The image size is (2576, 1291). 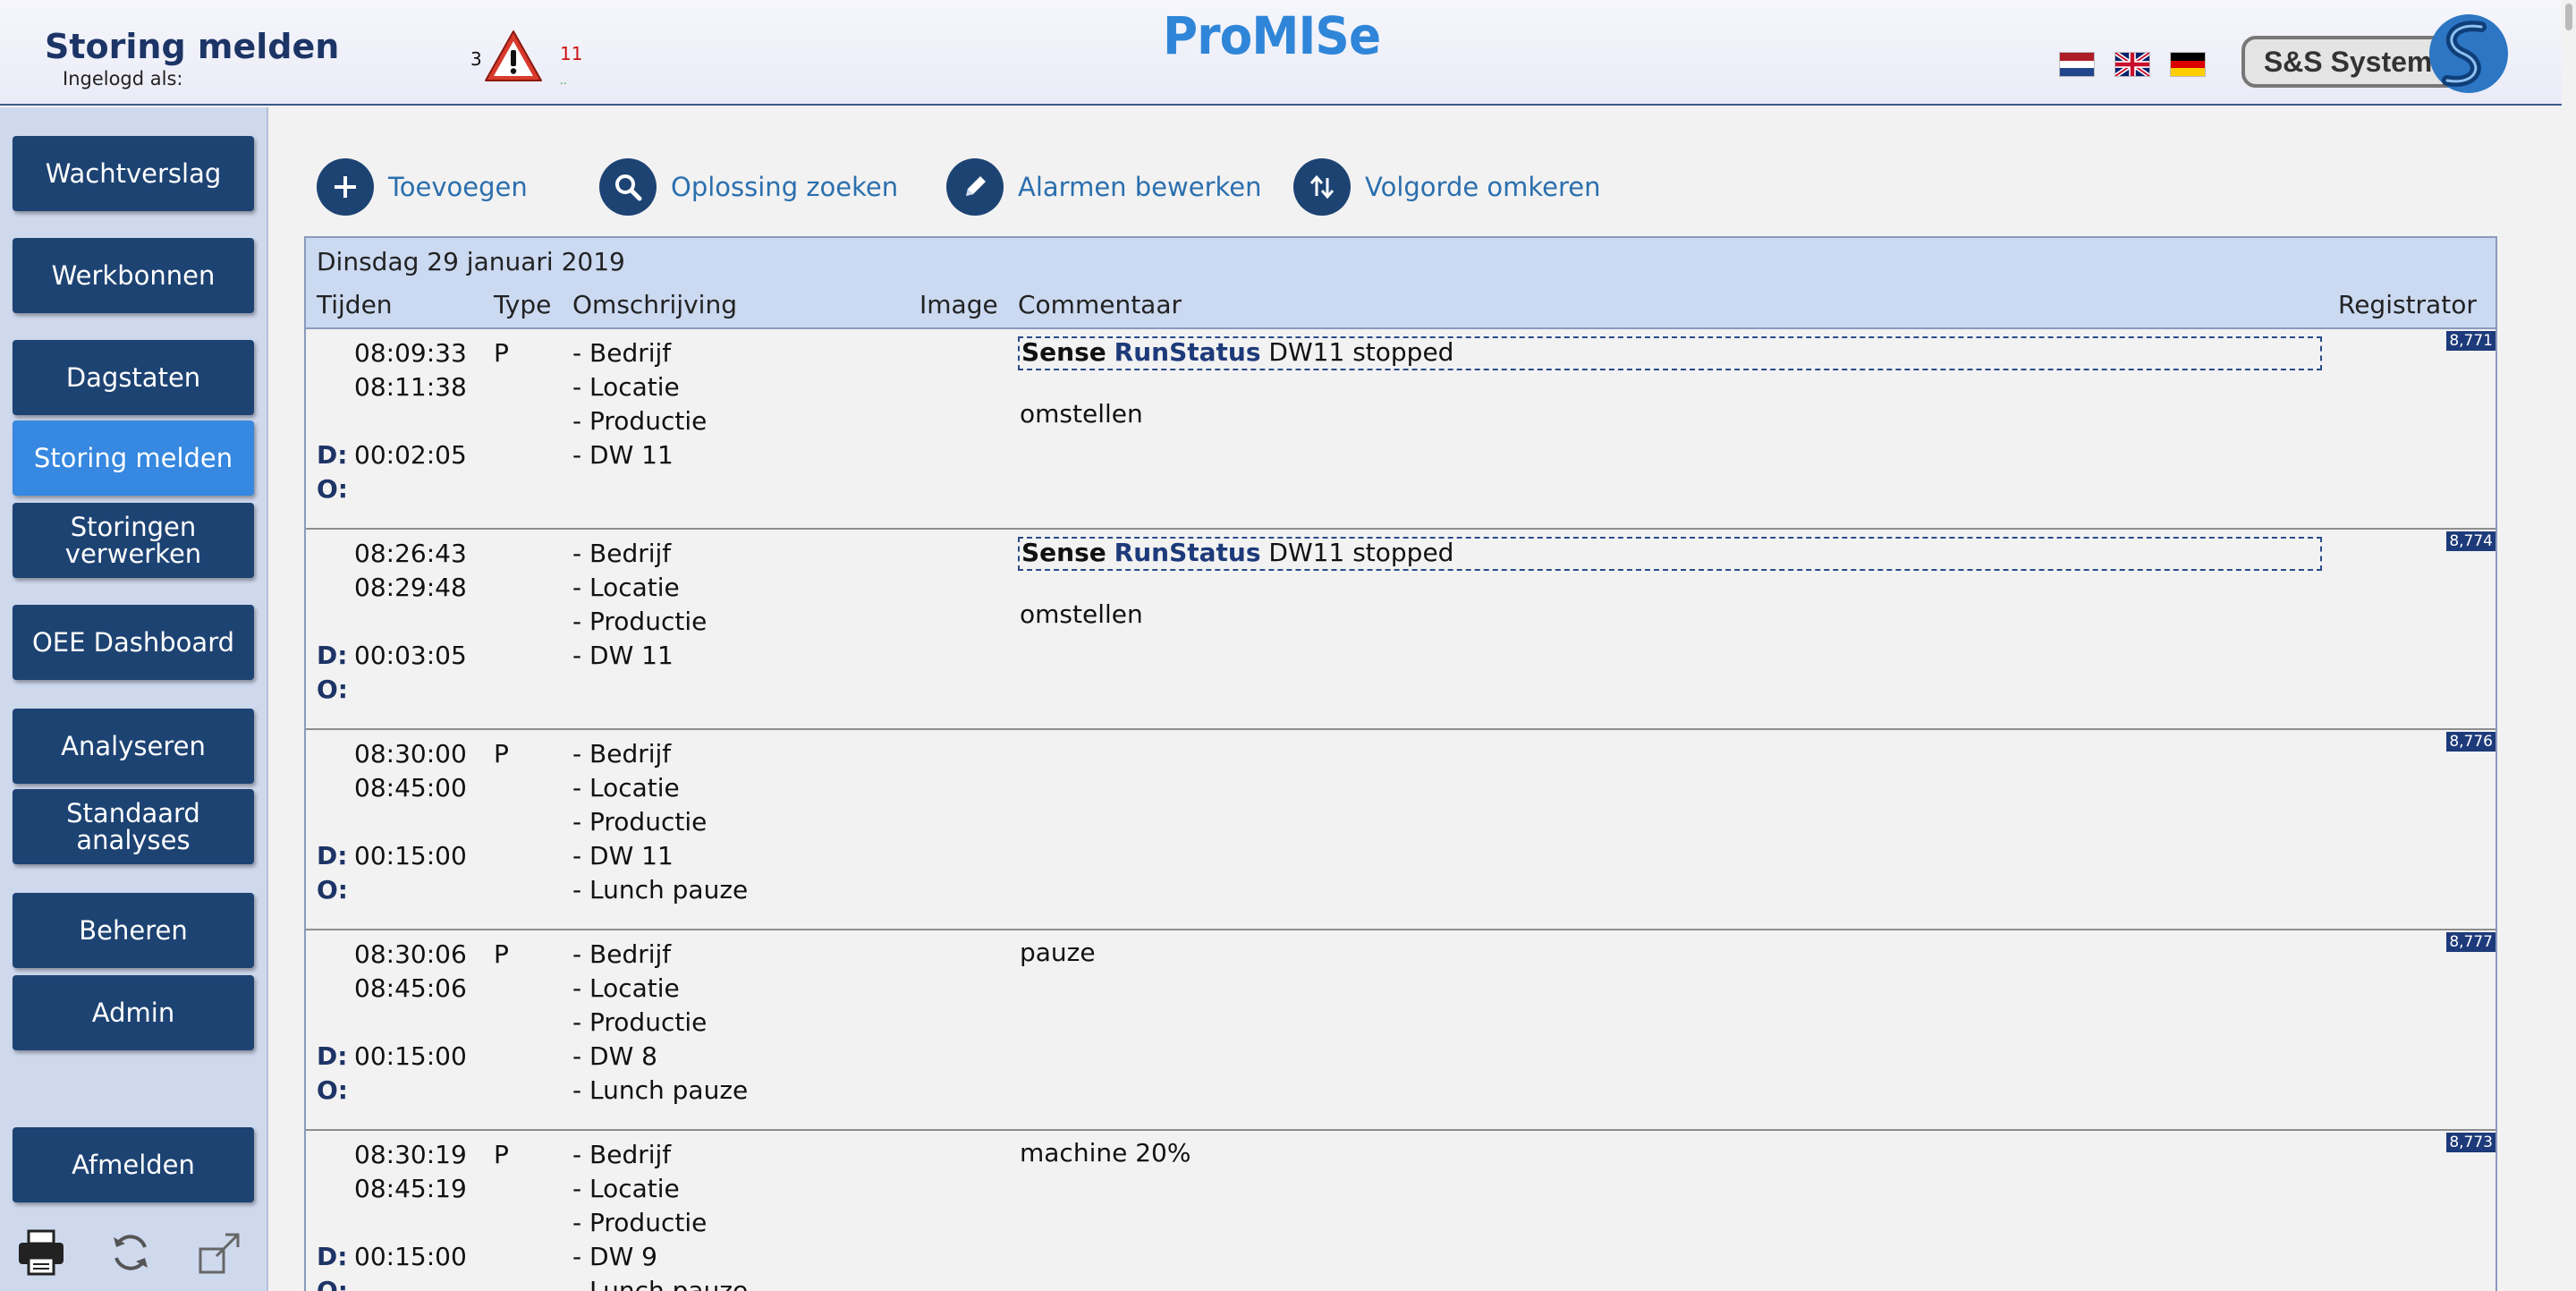 I want to click on sidebar-item-afmelden: Afmelden, so click(x=133, y=1164).